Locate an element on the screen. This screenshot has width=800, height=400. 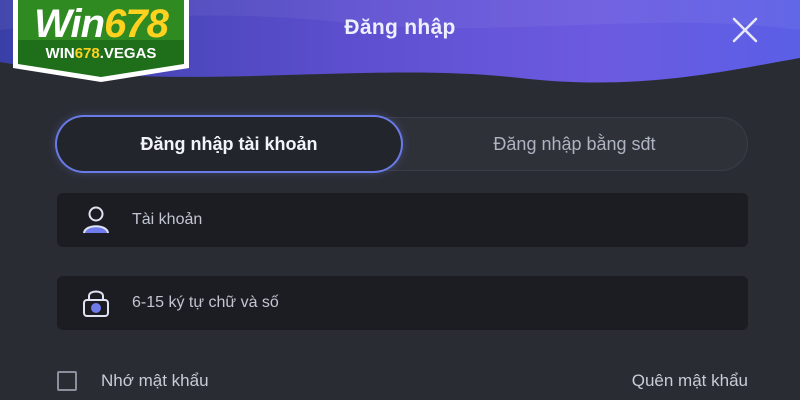
account-field is located at coordinates (402, 220).